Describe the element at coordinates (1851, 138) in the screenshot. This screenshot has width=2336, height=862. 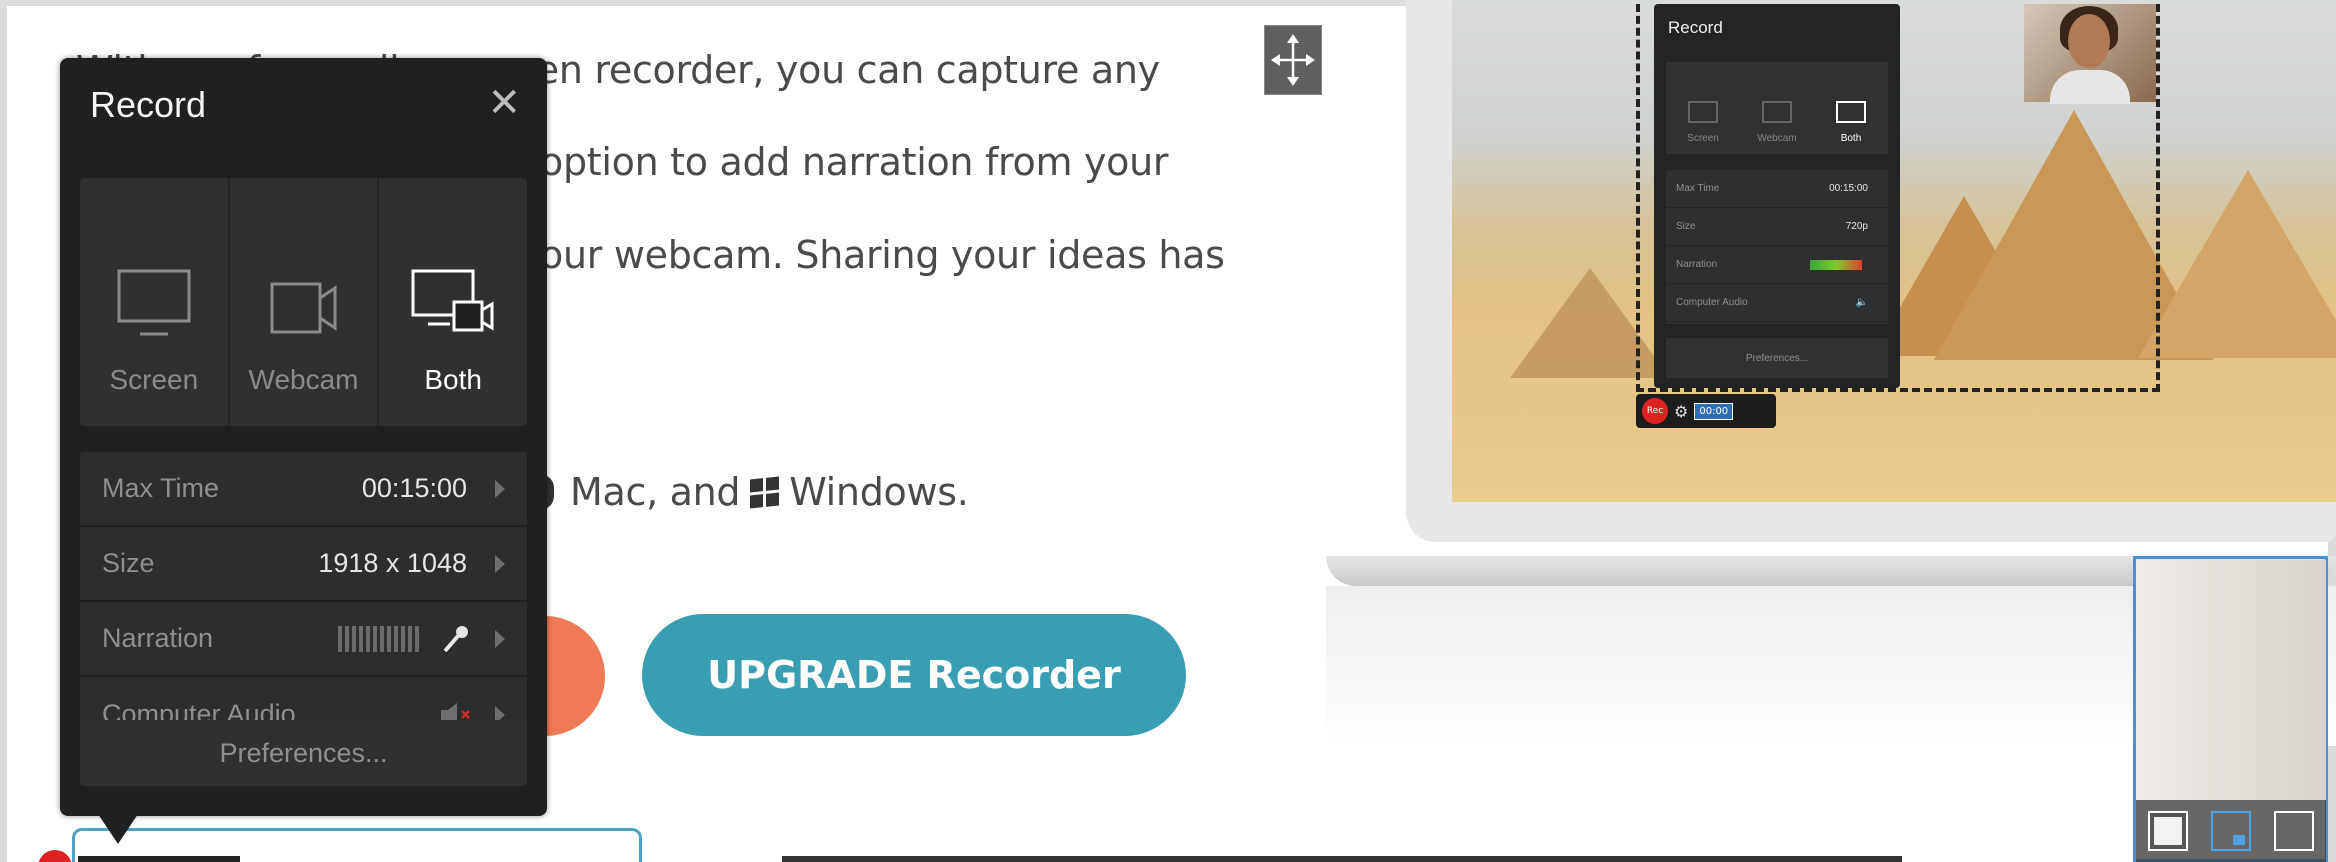
I see `preview-mode-label: Both` at that location.